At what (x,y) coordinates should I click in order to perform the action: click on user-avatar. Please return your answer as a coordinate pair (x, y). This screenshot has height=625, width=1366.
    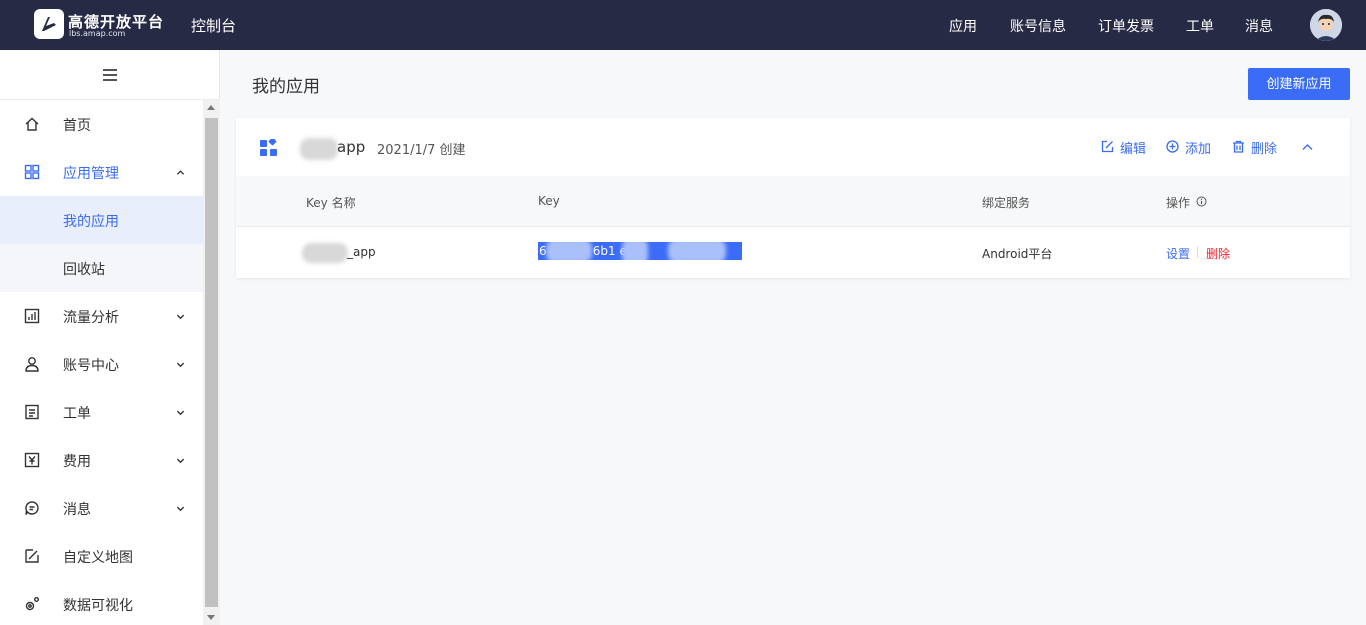
    Looking at the image, I should click on (1326, 25).